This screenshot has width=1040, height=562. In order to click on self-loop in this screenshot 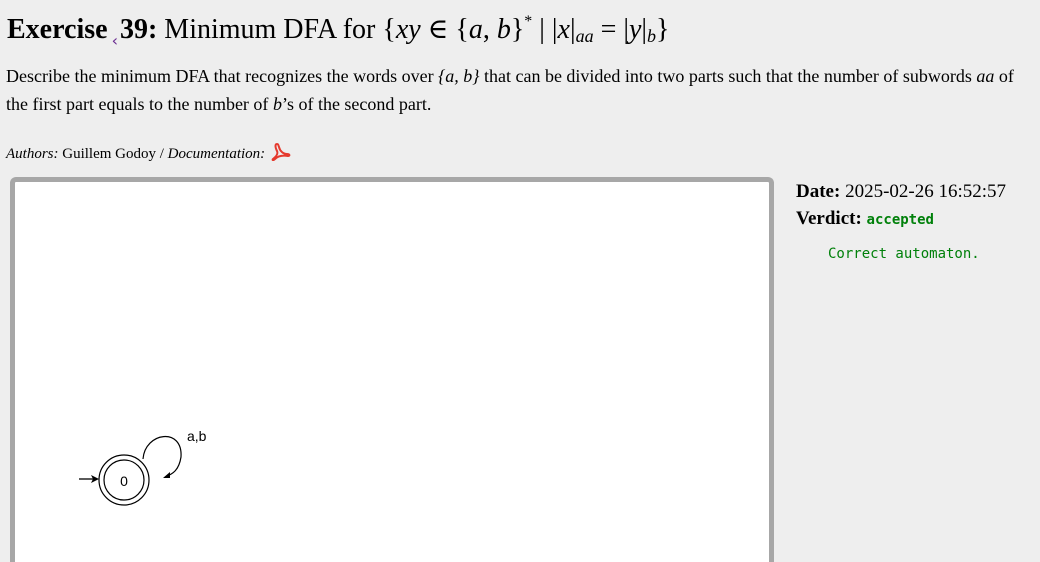, I will do `click(162, 457)`.